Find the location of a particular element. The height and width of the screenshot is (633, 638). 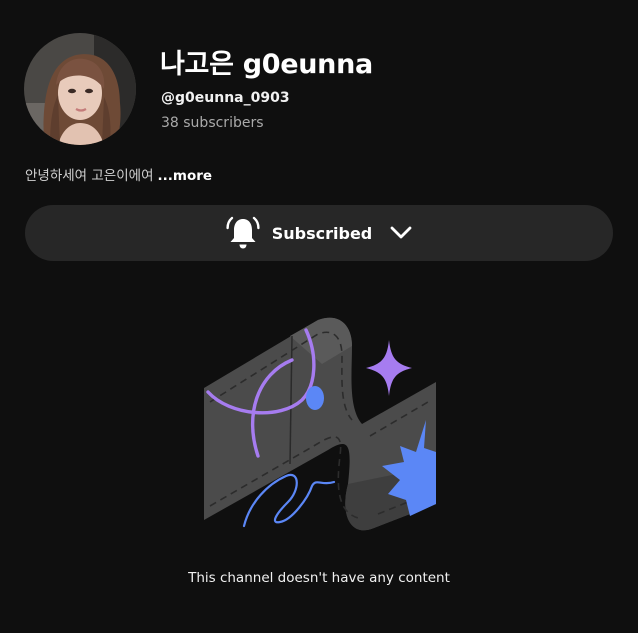

more-link: ...more is located at coordinates (185, 176).